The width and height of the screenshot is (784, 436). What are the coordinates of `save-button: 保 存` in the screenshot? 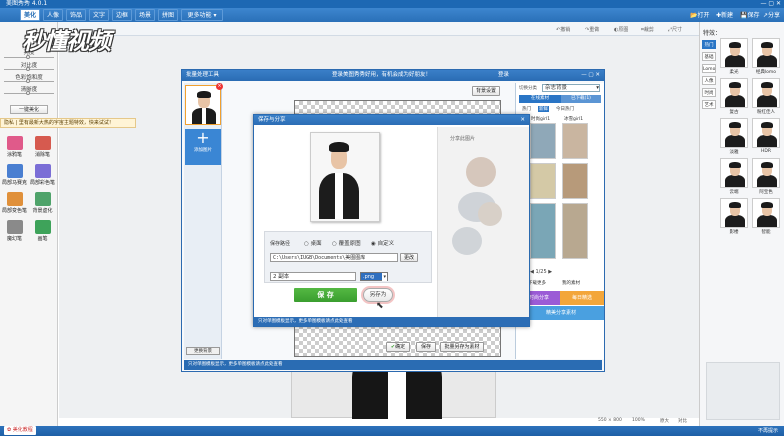 It's located at (325, 295).